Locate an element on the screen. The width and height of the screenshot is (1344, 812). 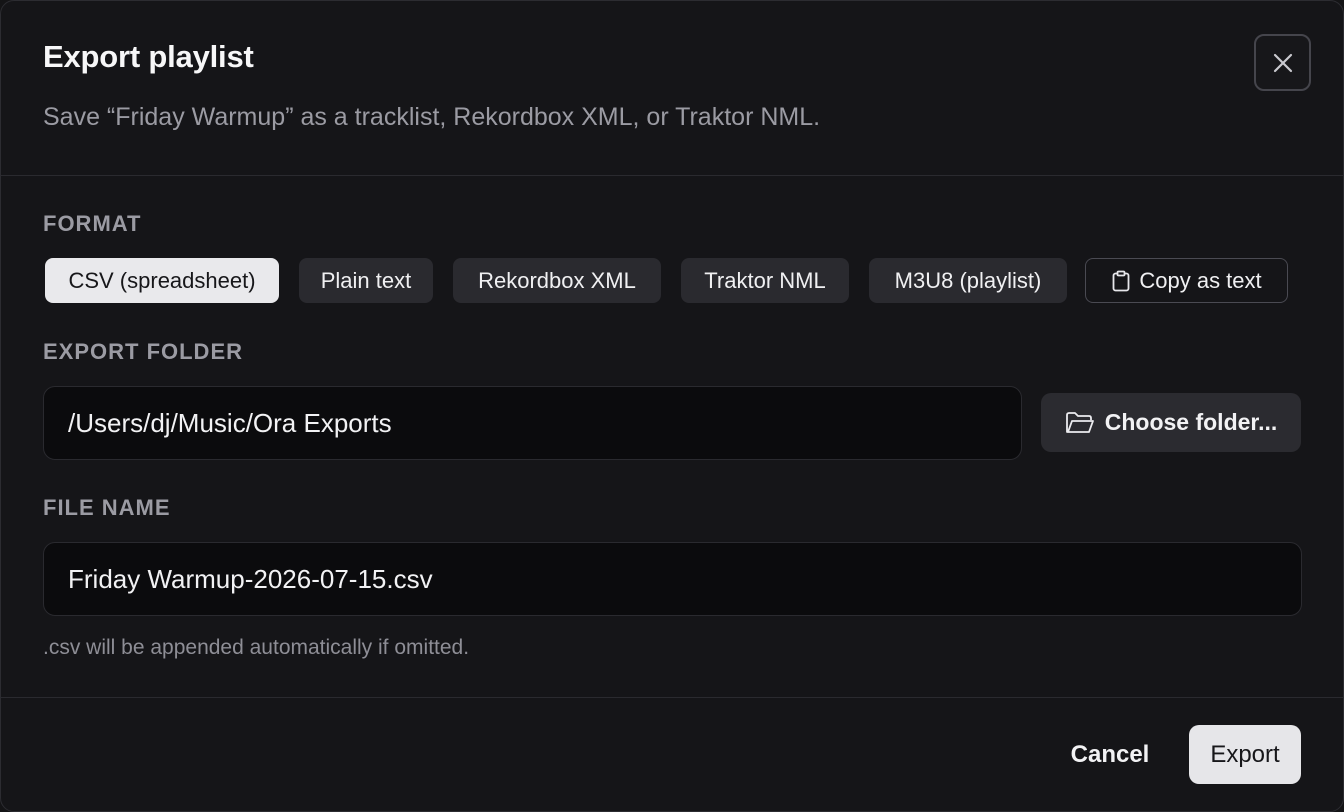
footer-divider is located at coordinates (672, 697).